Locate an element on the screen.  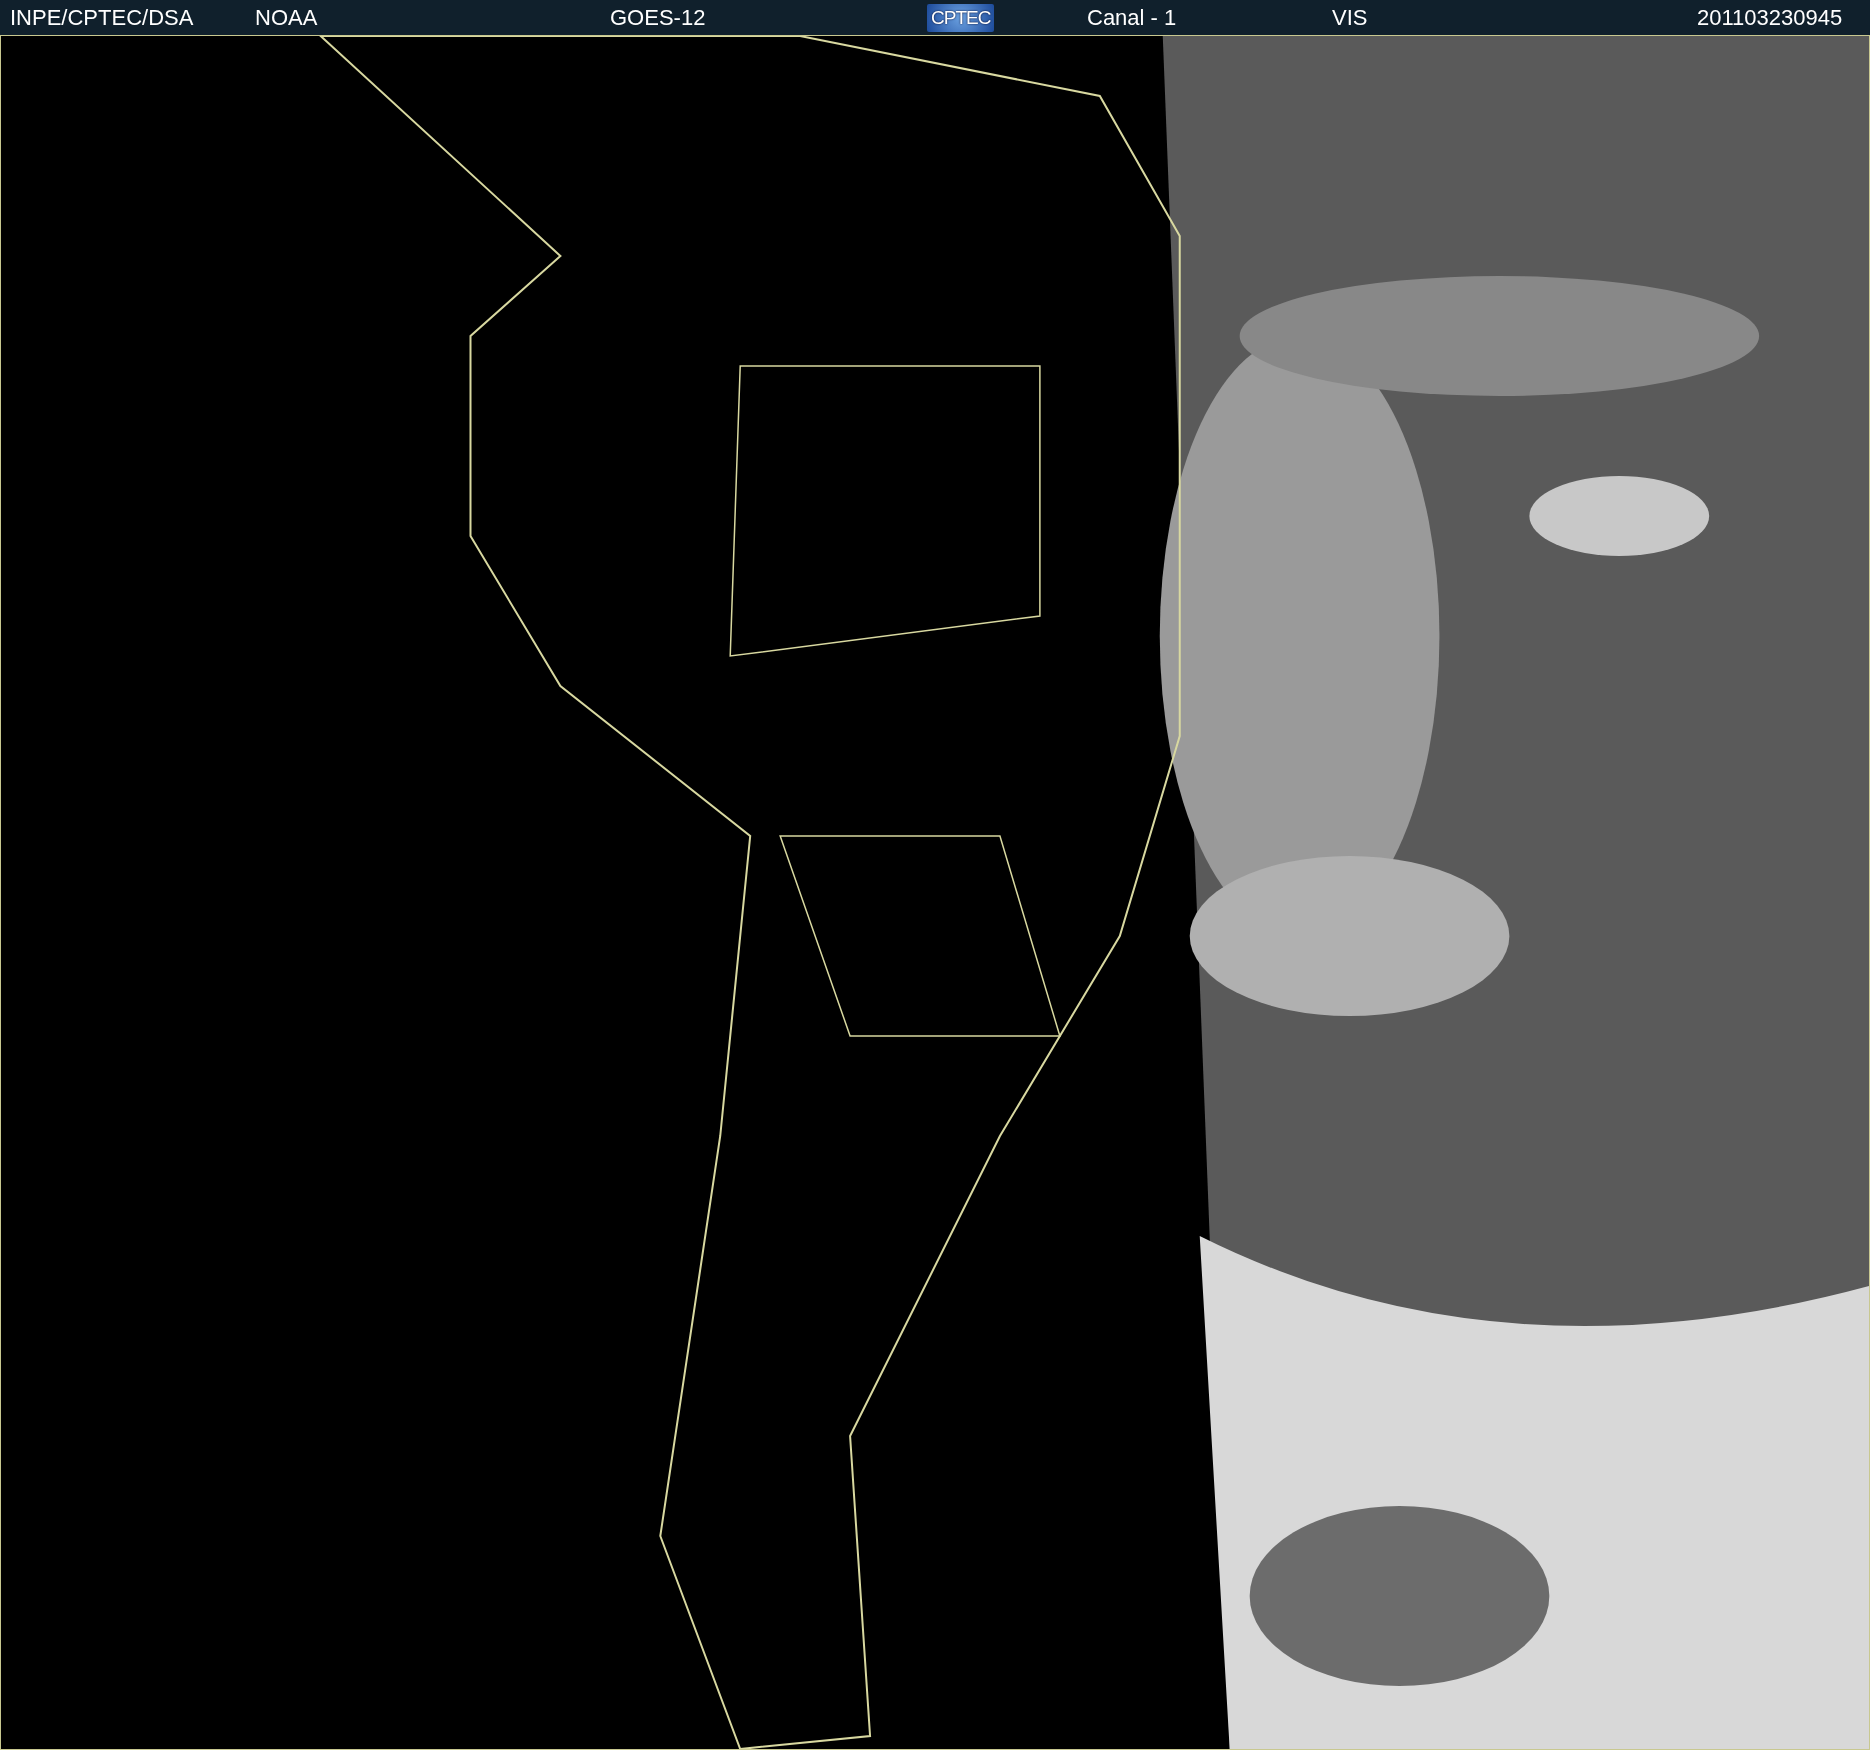
header-label: GOES-12 is located at coordinates (658, 17).